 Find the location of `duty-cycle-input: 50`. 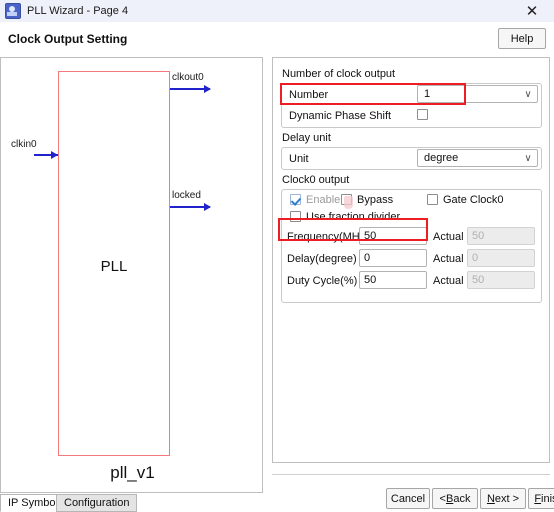

duty-cycle-input: 50 is located at coordinates (393, 280).